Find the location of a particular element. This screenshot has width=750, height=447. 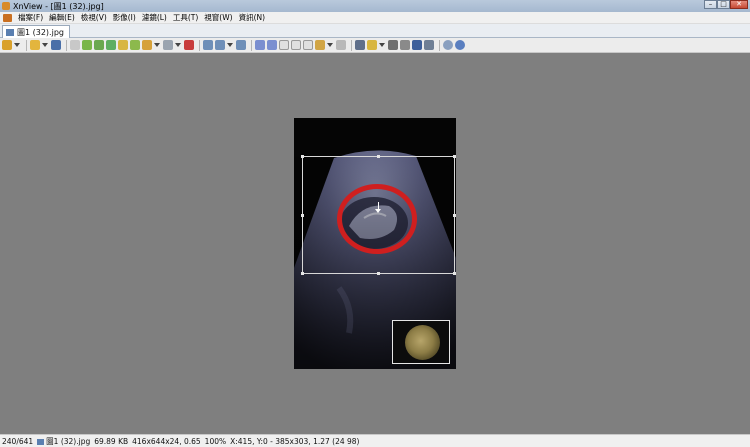

convert-icon is located at coordinates (123, 45).